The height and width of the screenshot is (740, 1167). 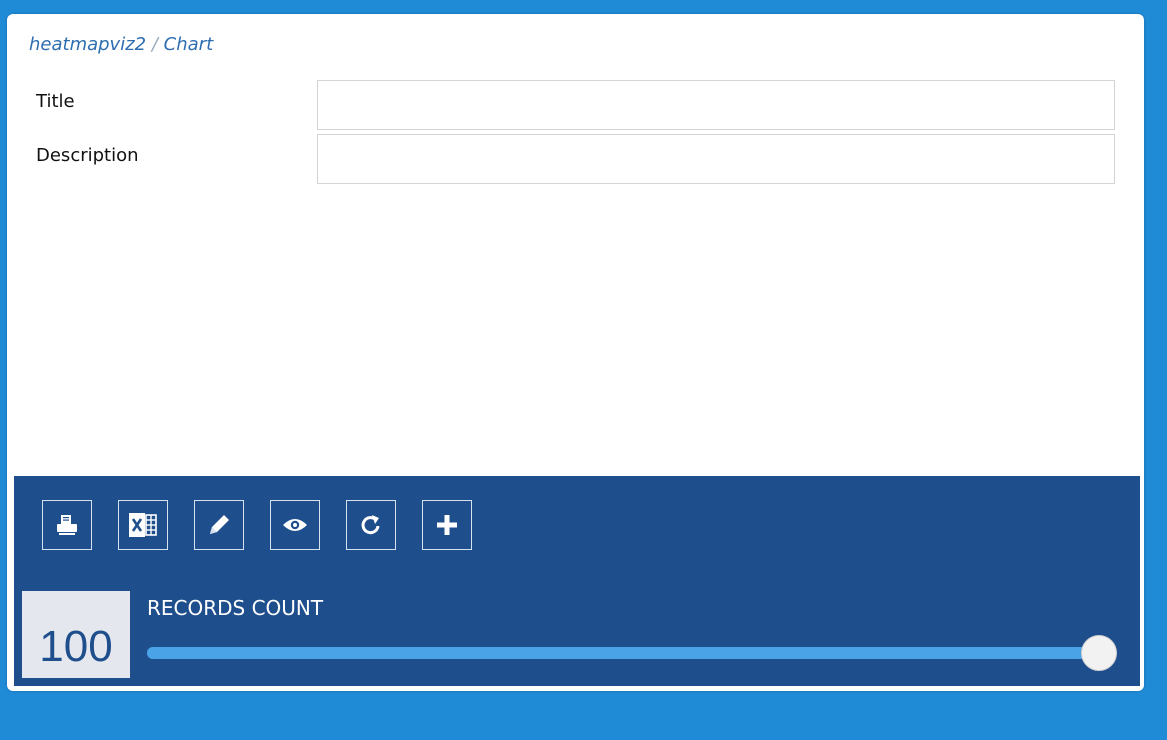 I want to click on plus-icon, so click(x=447, y=525).